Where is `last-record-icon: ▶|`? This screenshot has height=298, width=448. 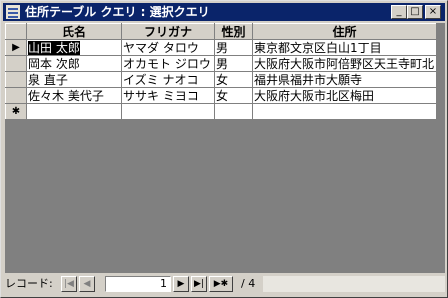
last-record-icon: ▶| is located at coordinates (199, 284).